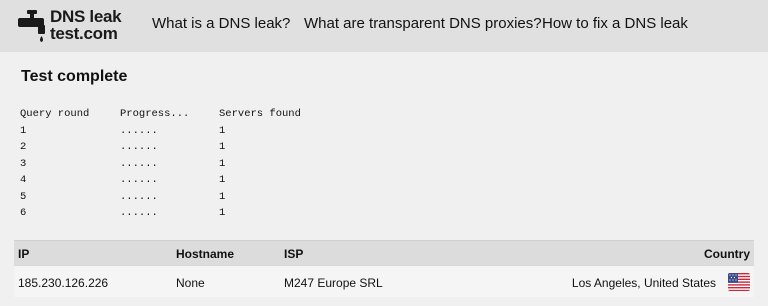 The height and width of the screenshot is (306, 768). What do you see at coordinates (23, 147) in the screenshot?
I see `query-round: 2` at bounding box center [23, 147].